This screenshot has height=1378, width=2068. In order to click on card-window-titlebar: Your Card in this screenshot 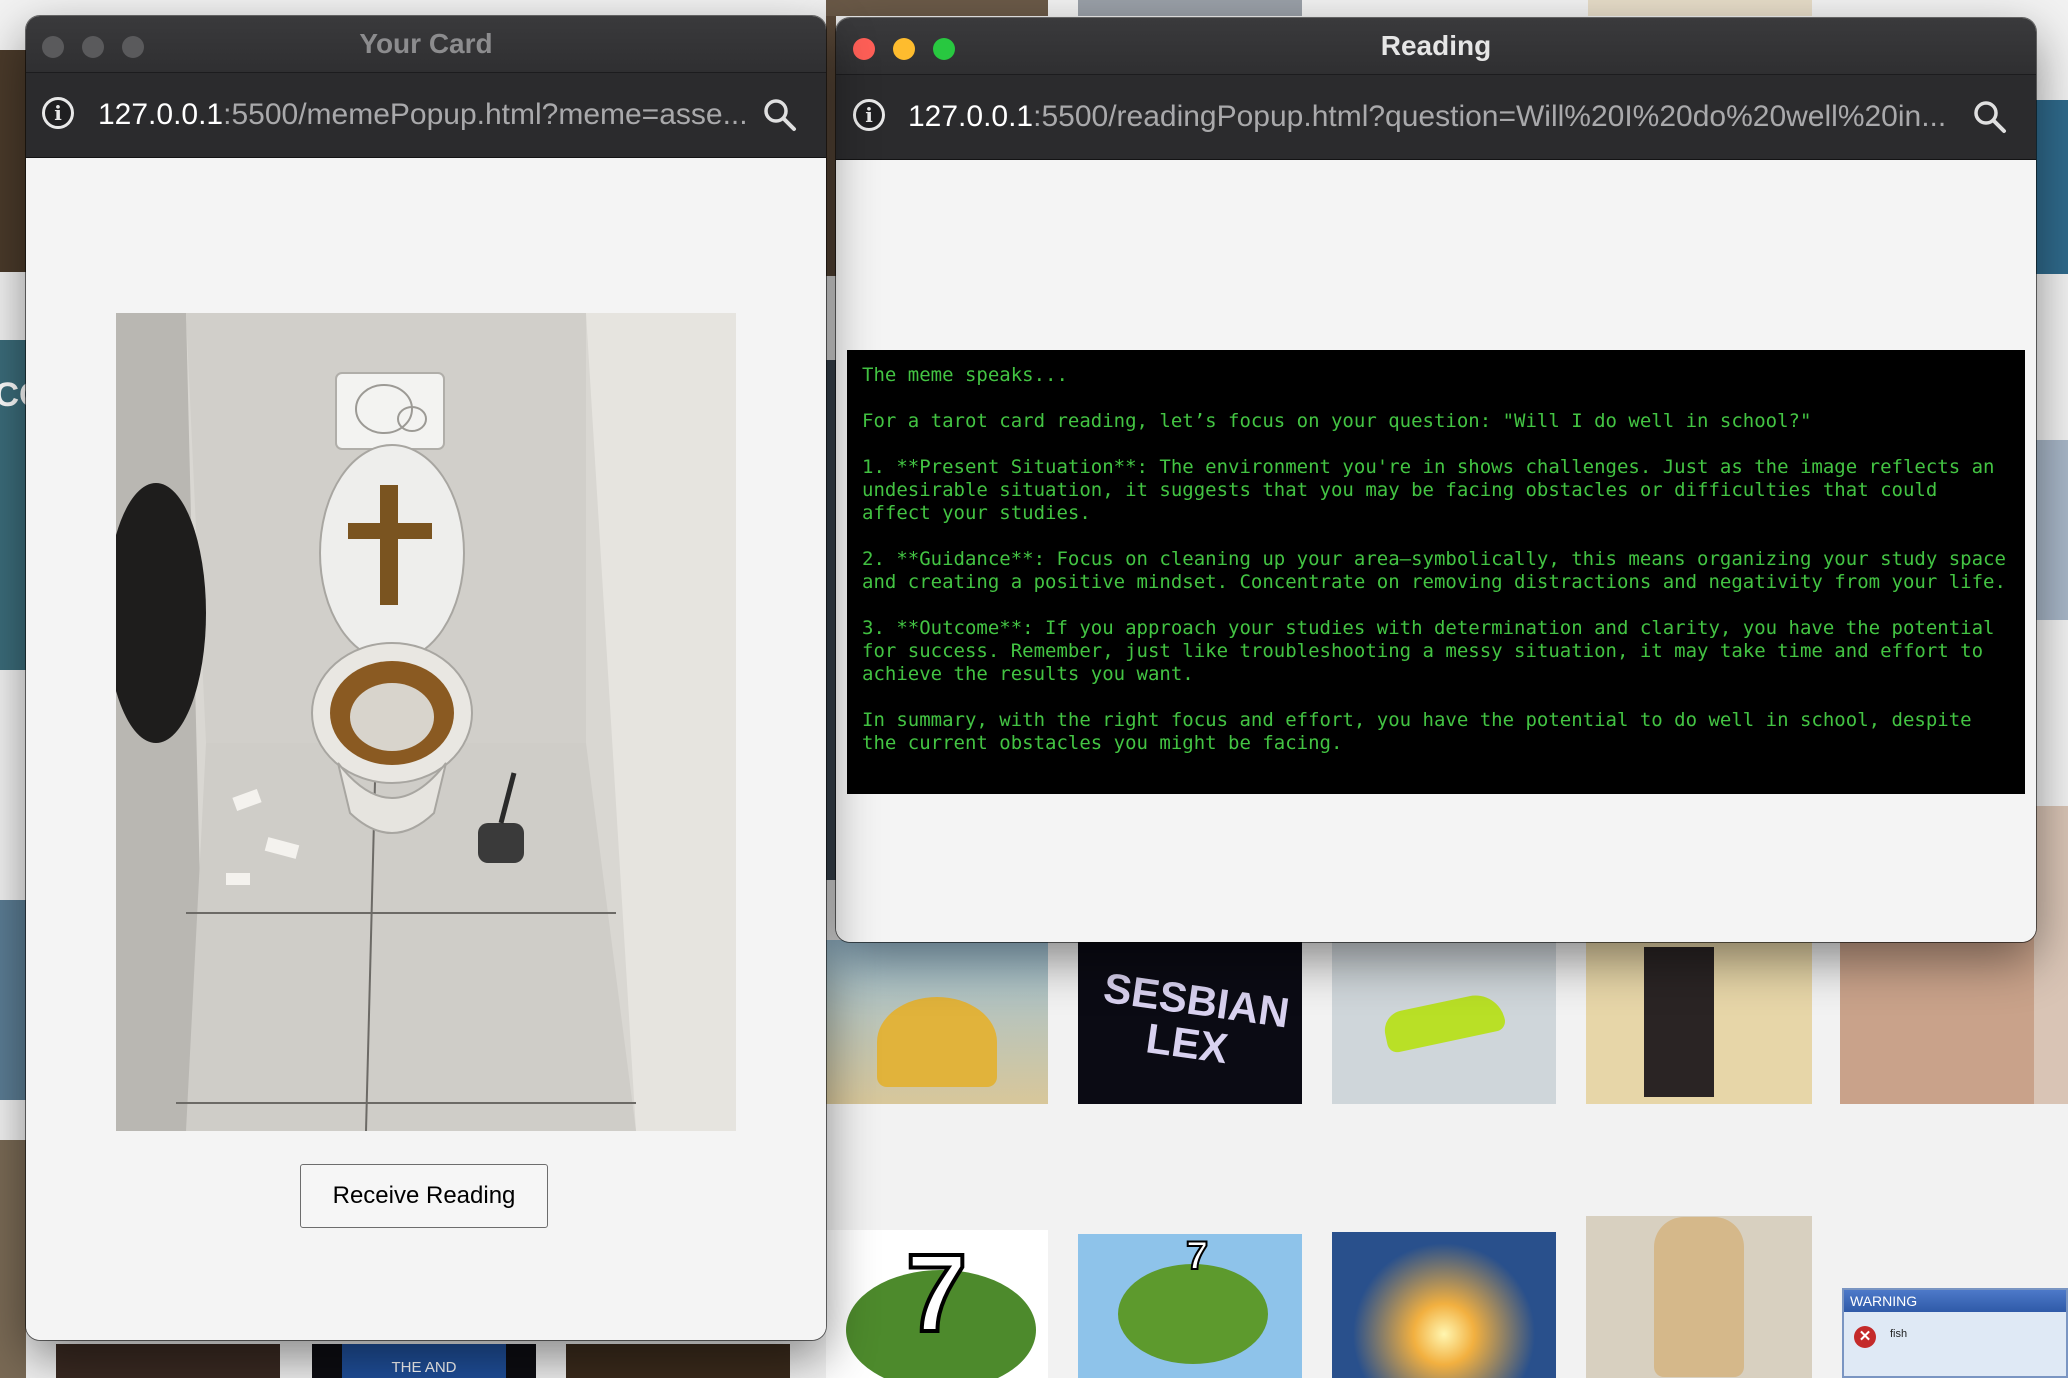, I will do `click(426, 44)`.